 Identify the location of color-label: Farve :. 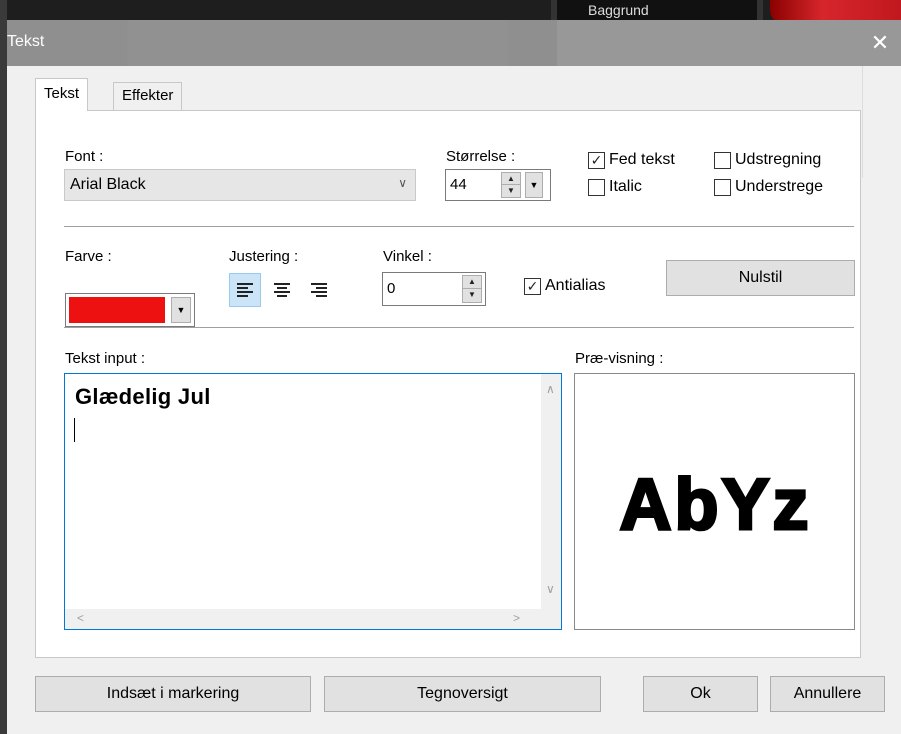
(88, 256).